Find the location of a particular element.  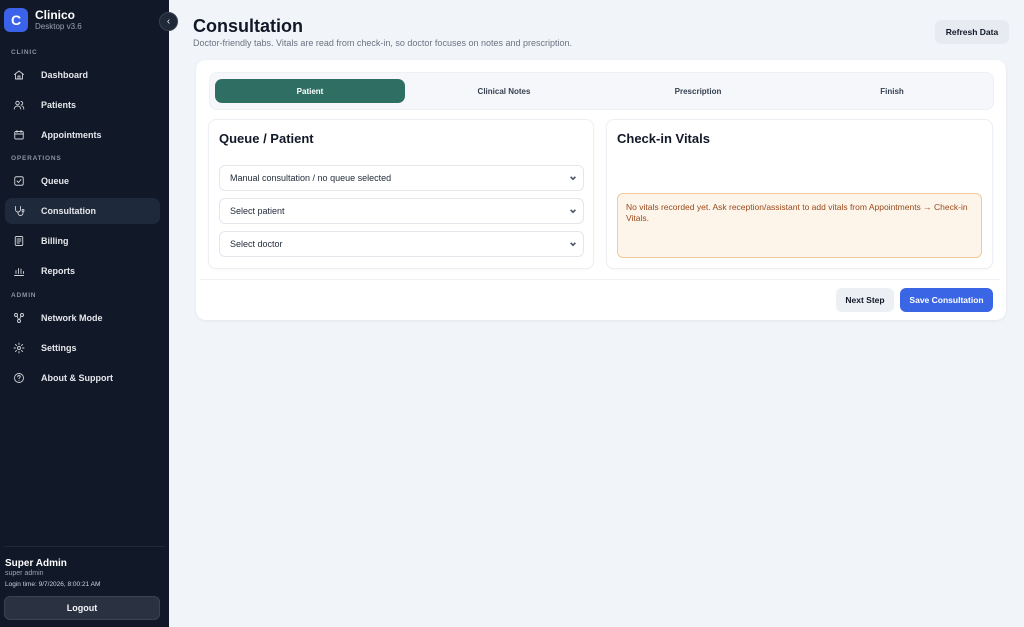

queue-select: Manual consultation / no queue selected is located at coordinates (401, 178).